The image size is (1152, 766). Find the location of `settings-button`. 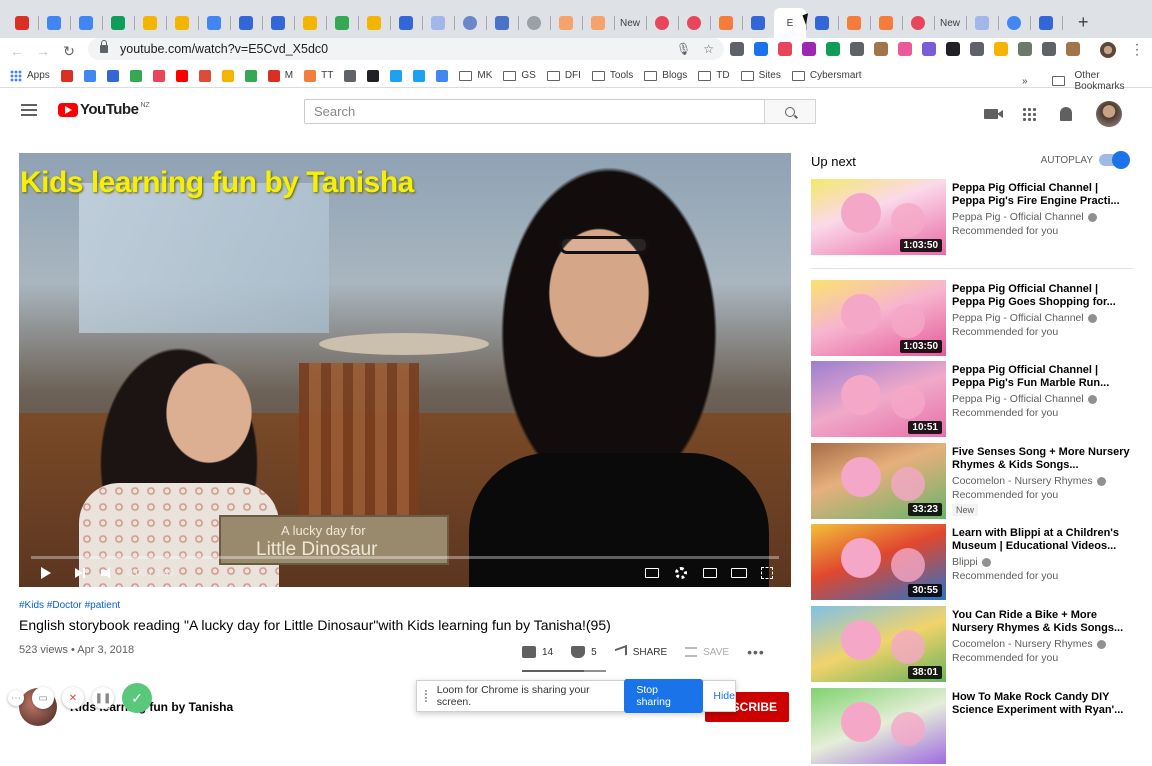

settings-button is located at coordinates (681, 573).